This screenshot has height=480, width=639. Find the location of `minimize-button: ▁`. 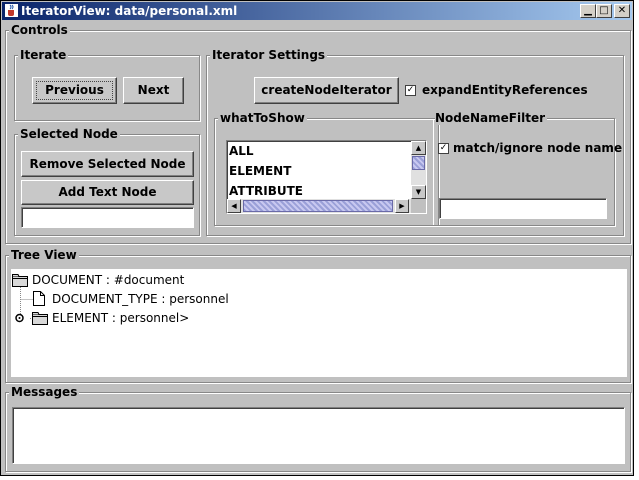

minimize-button: ▁ is located at coordinates (588, 11).